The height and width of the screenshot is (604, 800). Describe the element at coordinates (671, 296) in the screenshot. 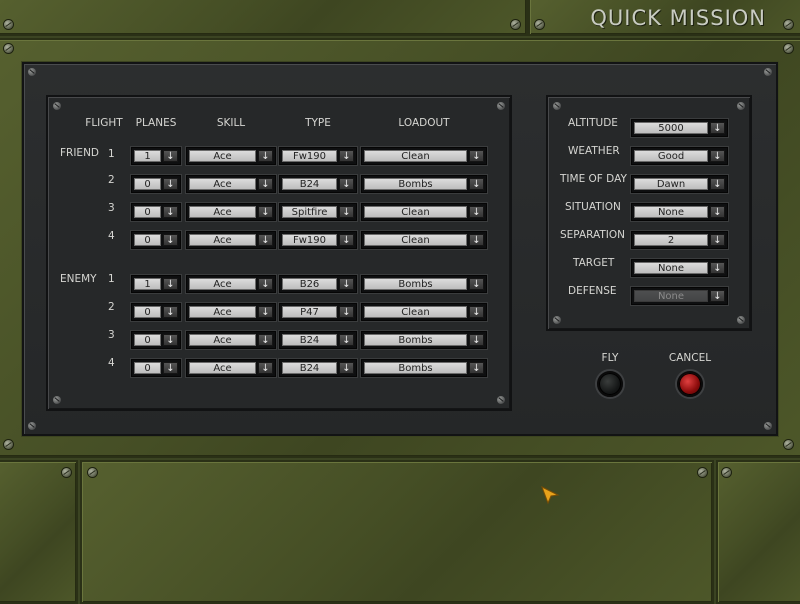

I see `dropdown-value: None` at that location.